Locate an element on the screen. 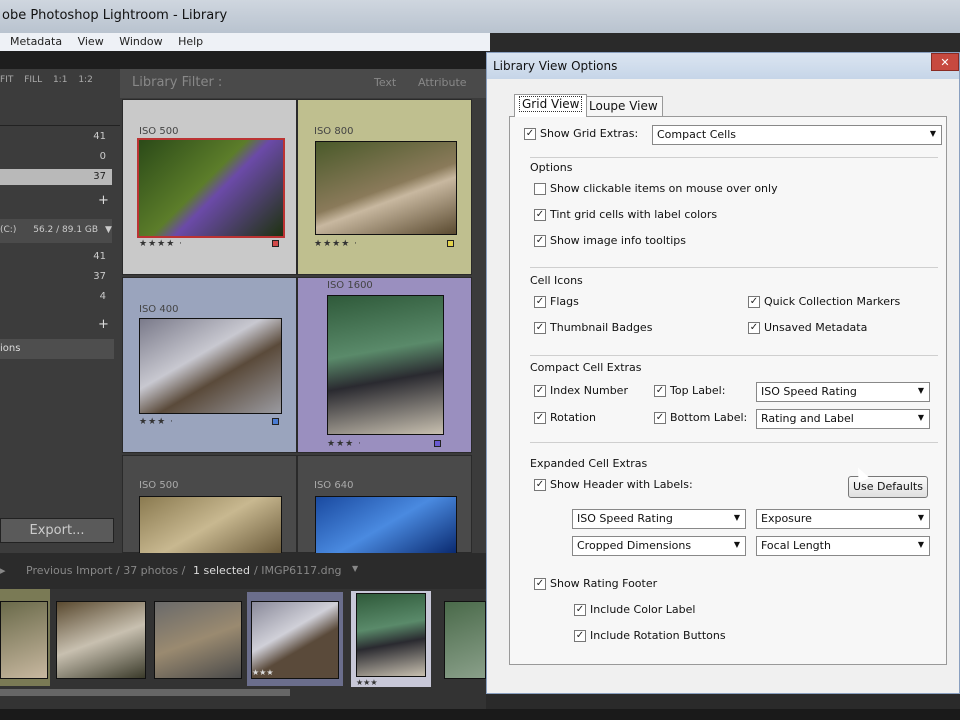 The image size is (960, 720). zoom-fill: FILL is located at coordinates (33, 80).